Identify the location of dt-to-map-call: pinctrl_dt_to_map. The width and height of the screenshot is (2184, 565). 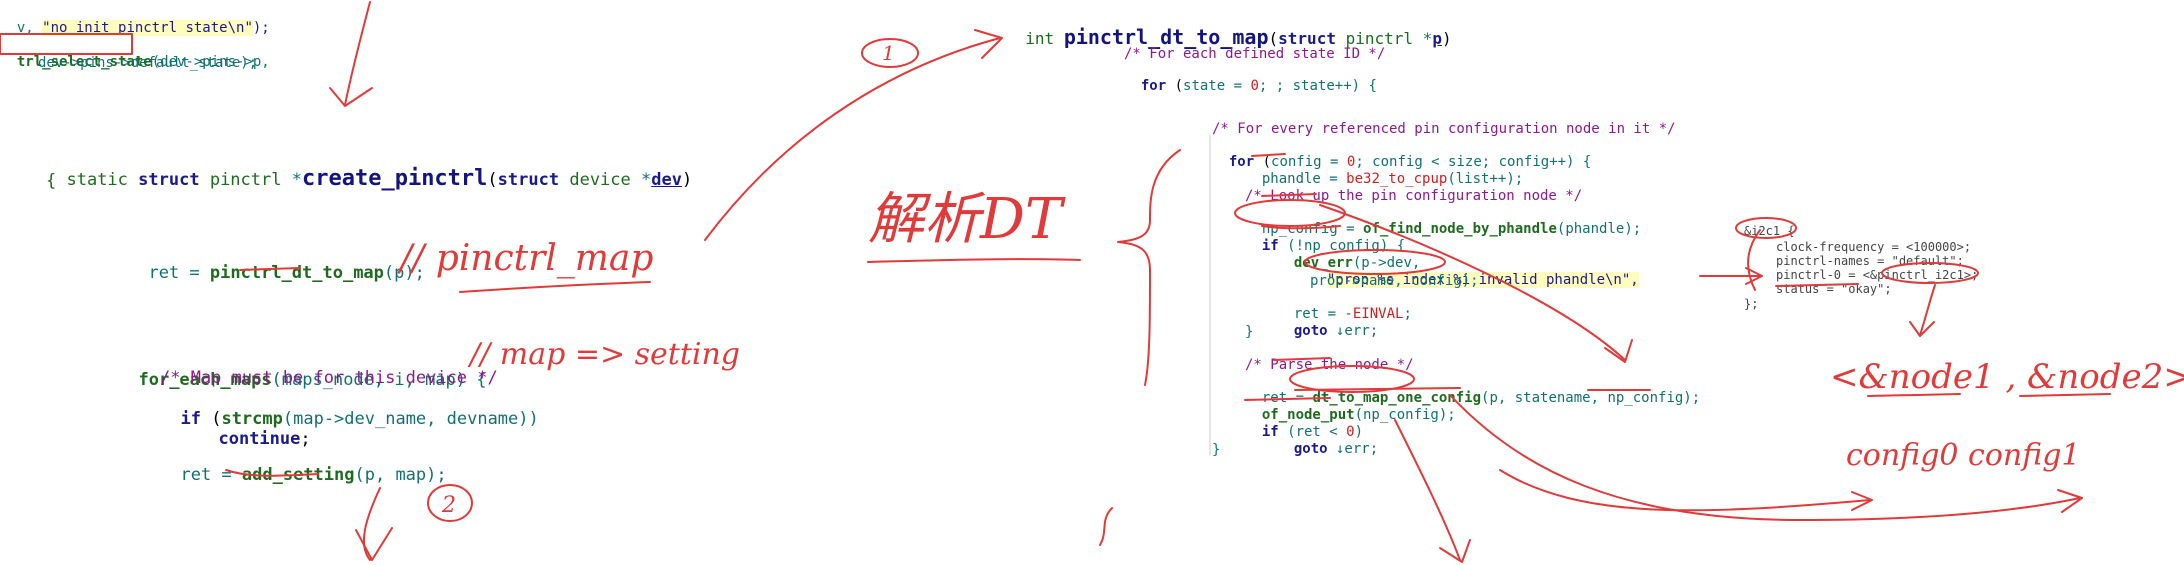
(296, 273).